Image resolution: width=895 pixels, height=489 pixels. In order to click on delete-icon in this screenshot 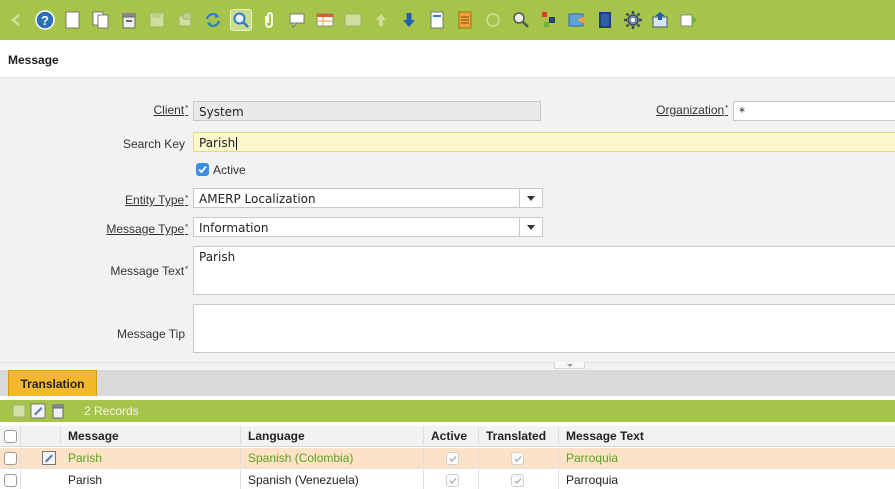, I will do `click(129, 20)`.